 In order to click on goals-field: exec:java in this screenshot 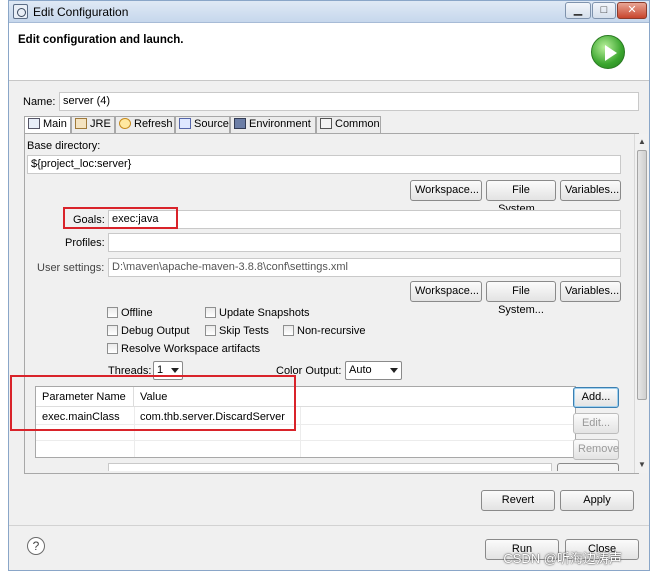, I will do `click(364, 219)`.